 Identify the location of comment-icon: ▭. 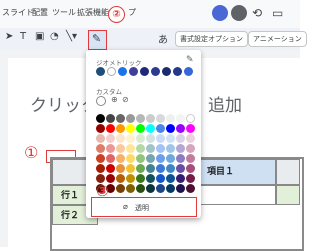
(277, 13).